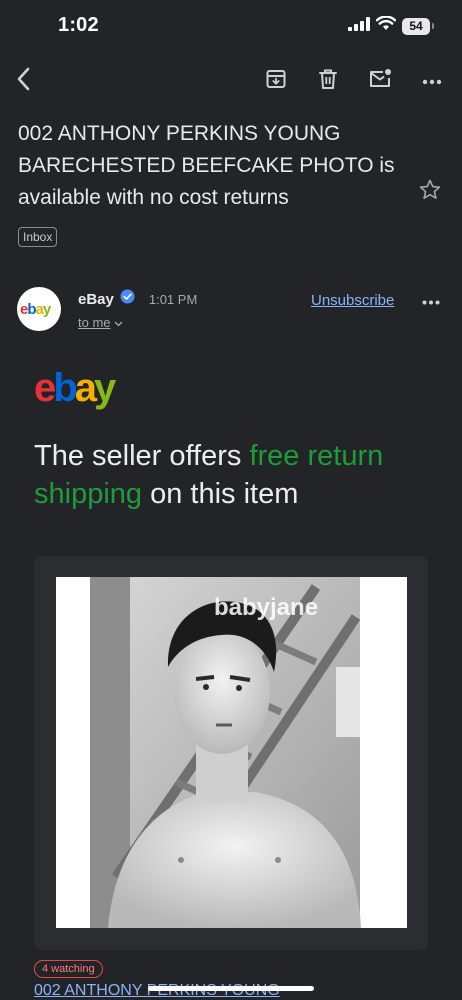 Image resolution: width=462 pixels, height=1000 pixels. Describe the element at coordinates (359, 26) in the screenshot. I see `signal-icon` at that location.